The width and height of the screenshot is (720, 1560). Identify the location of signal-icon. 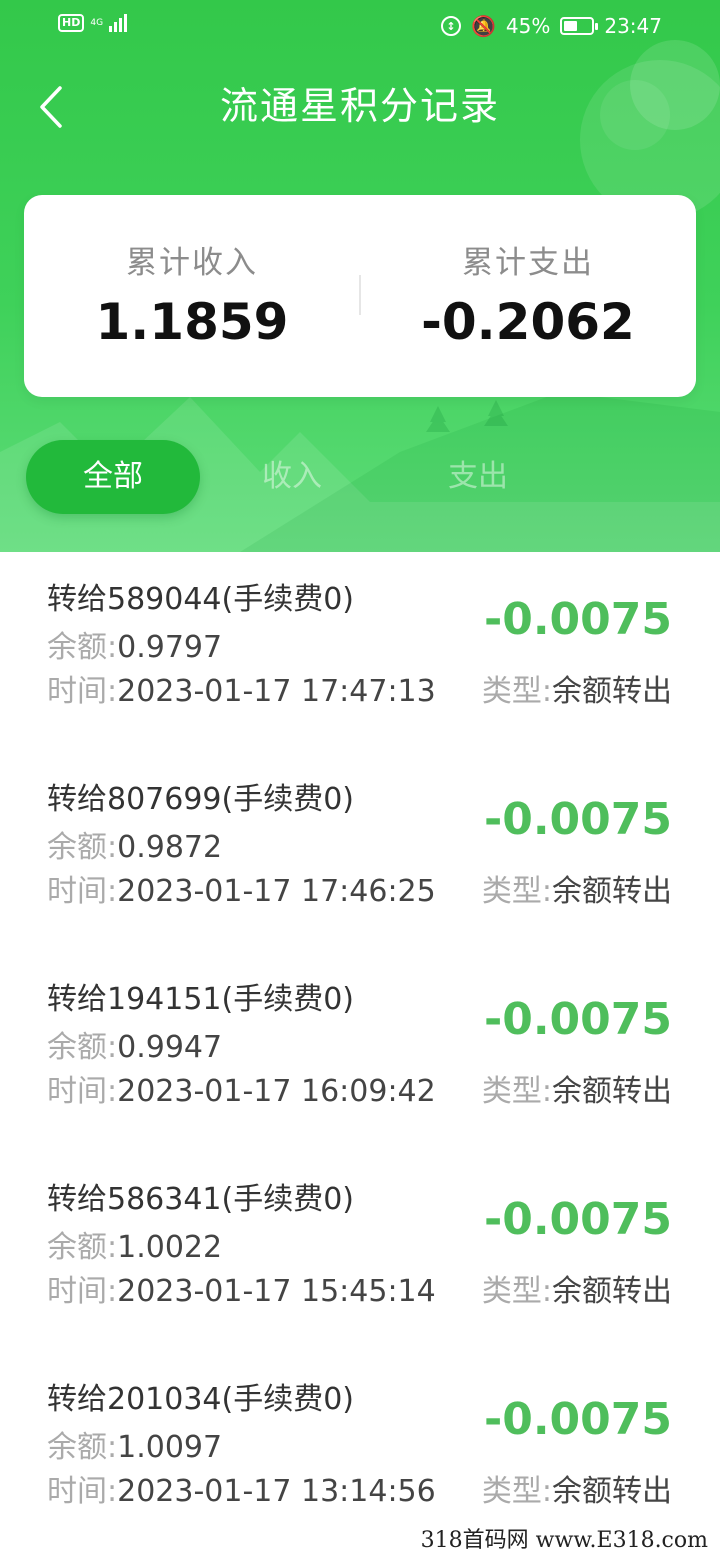
(118, 23).